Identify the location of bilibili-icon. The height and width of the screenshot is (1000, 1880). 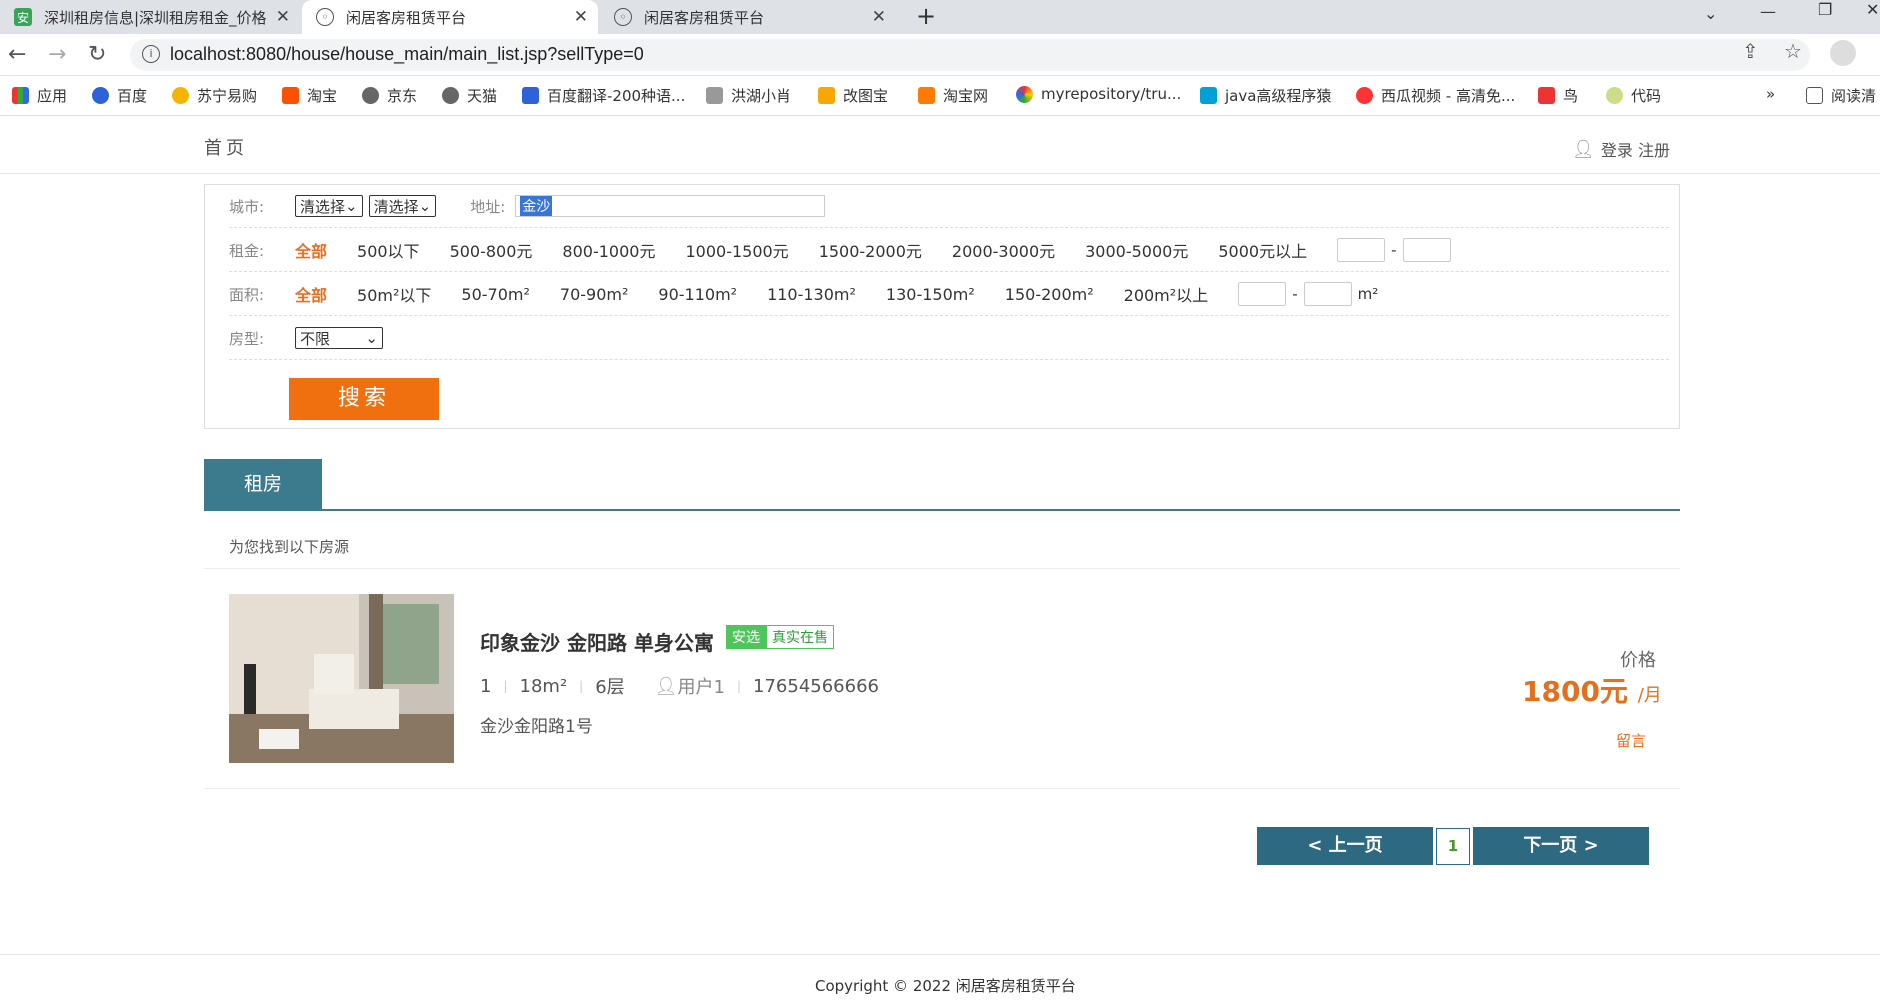
(1208, 95).